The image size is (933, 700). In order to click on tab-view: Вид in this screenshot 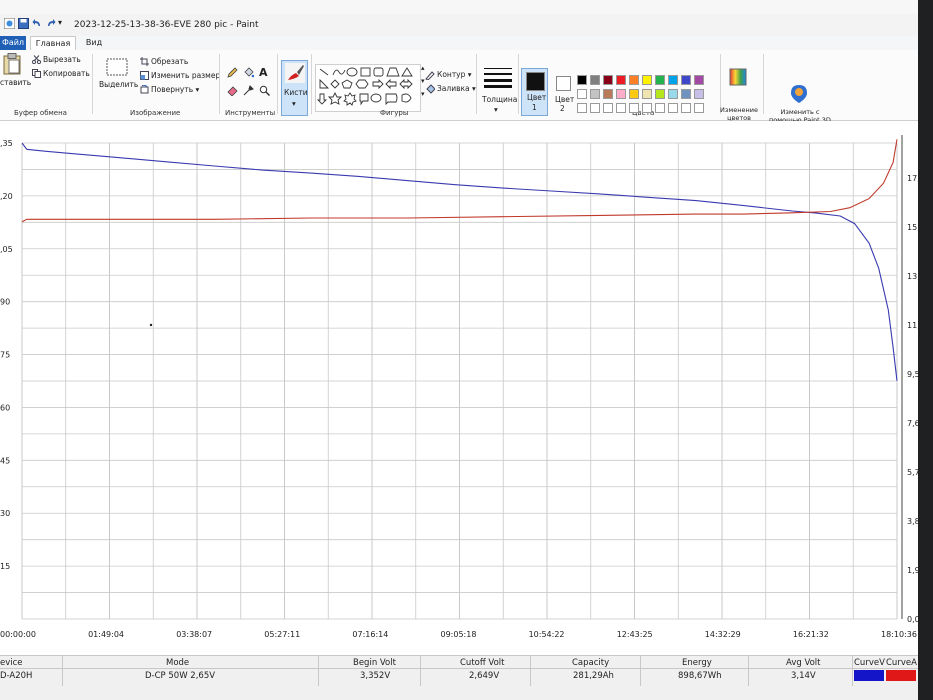, I will do `click(94, 43)`.